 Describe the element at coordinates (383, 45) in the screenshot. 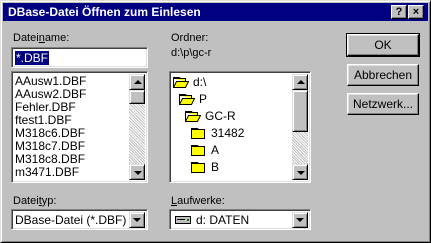

I see `ok-button: OK` at that location.